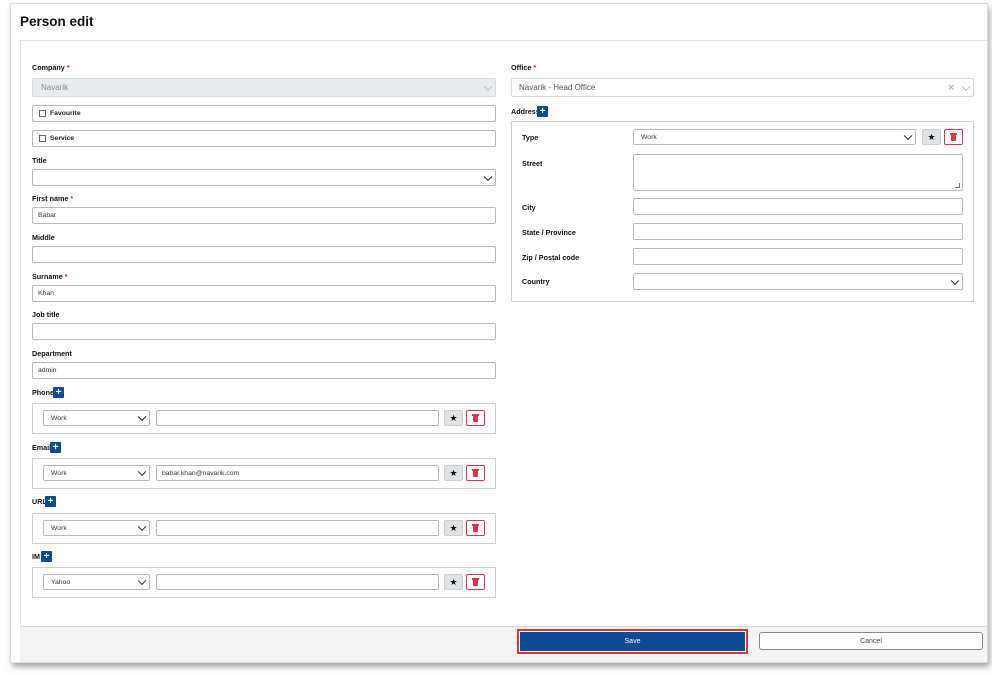  I want to click on im-primary-button: ★, so click(453, 582).